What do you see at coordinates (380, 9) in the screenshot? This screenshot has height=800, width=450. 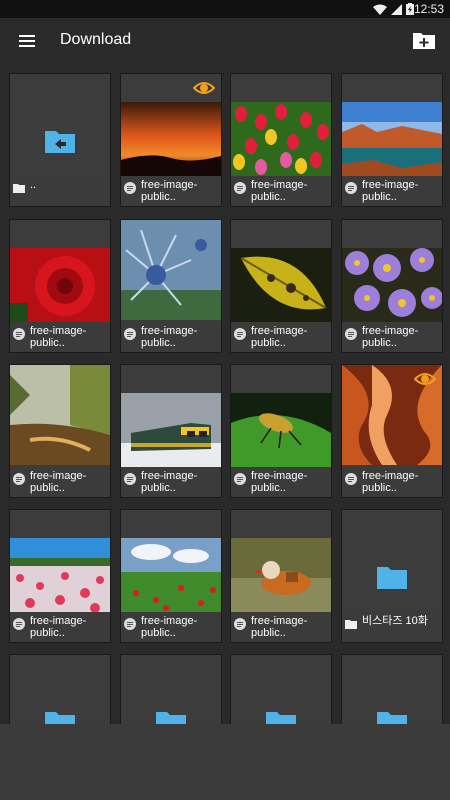 I see `wifi-icon` at bounding box center [380, 9].